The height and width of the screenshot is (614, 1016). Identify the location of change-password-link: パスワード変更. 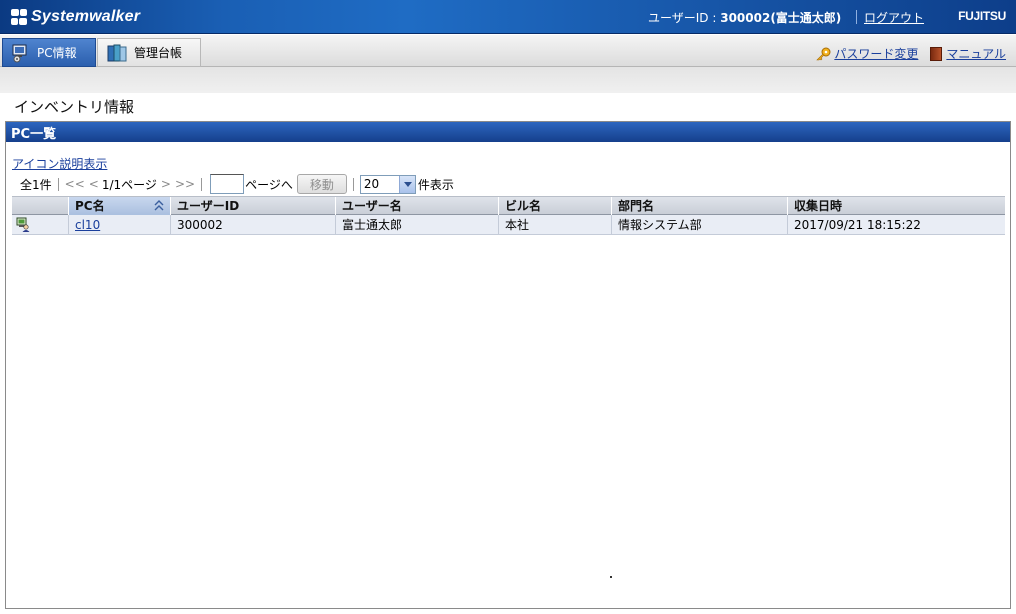
(876, 53).